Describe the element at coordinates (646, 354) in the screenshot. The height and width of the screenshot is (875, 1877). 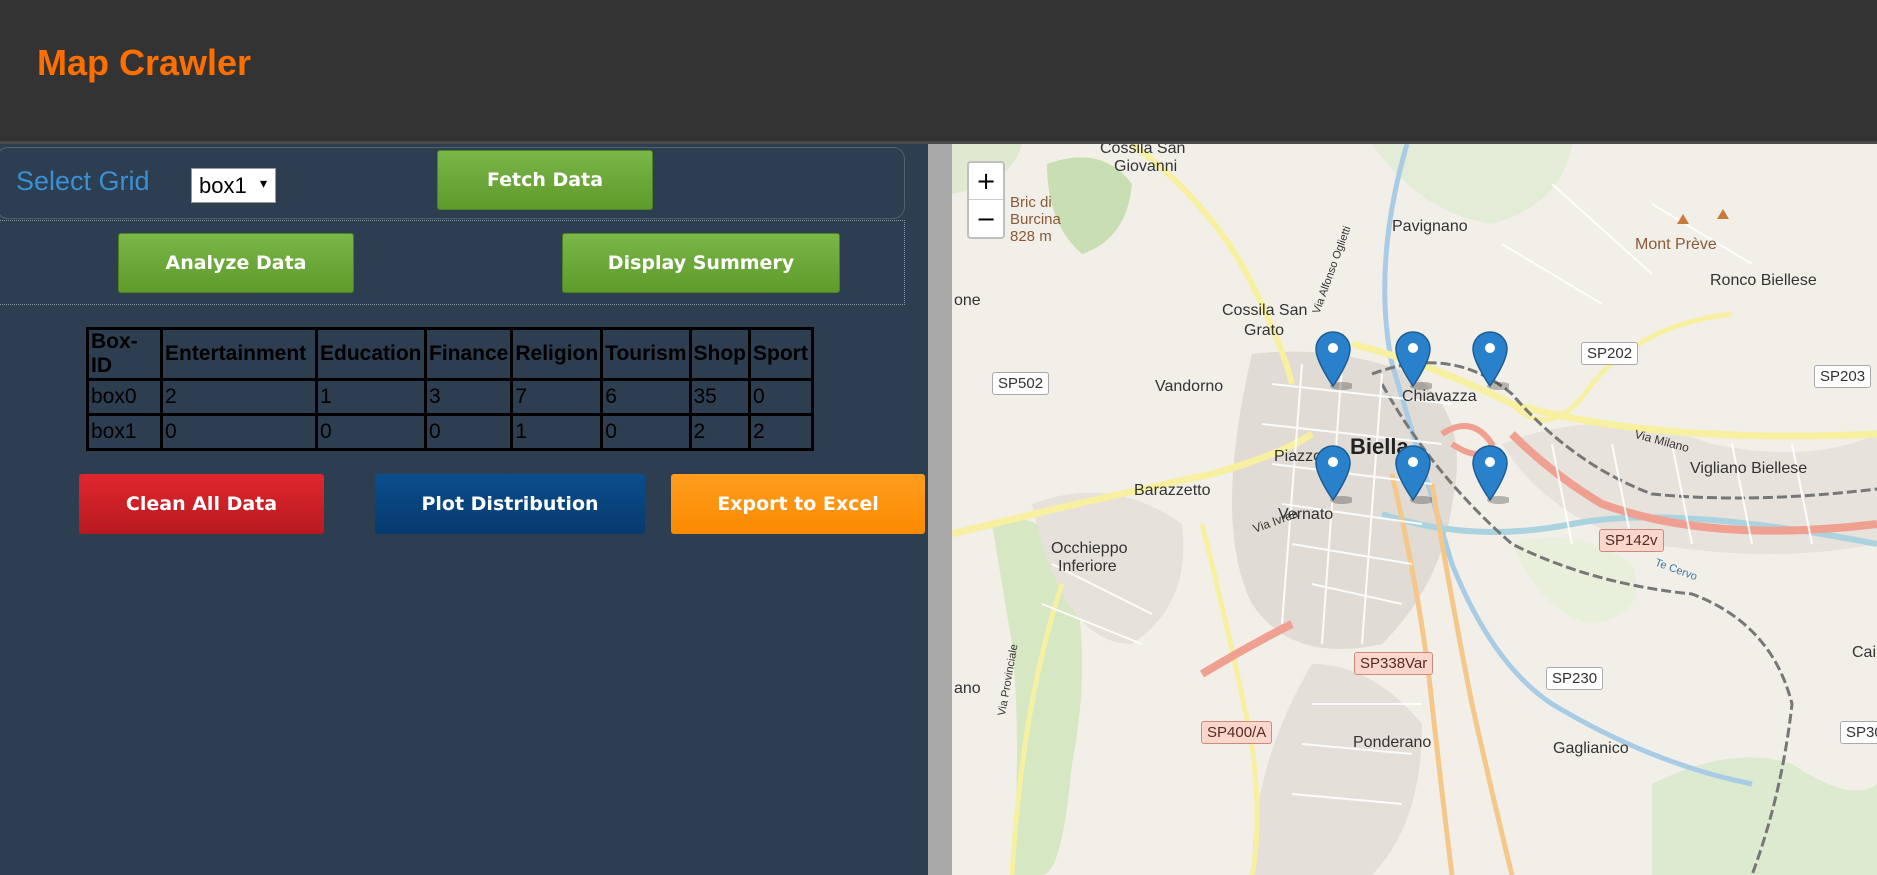
I see `col-tourism: Tourism` at that location.